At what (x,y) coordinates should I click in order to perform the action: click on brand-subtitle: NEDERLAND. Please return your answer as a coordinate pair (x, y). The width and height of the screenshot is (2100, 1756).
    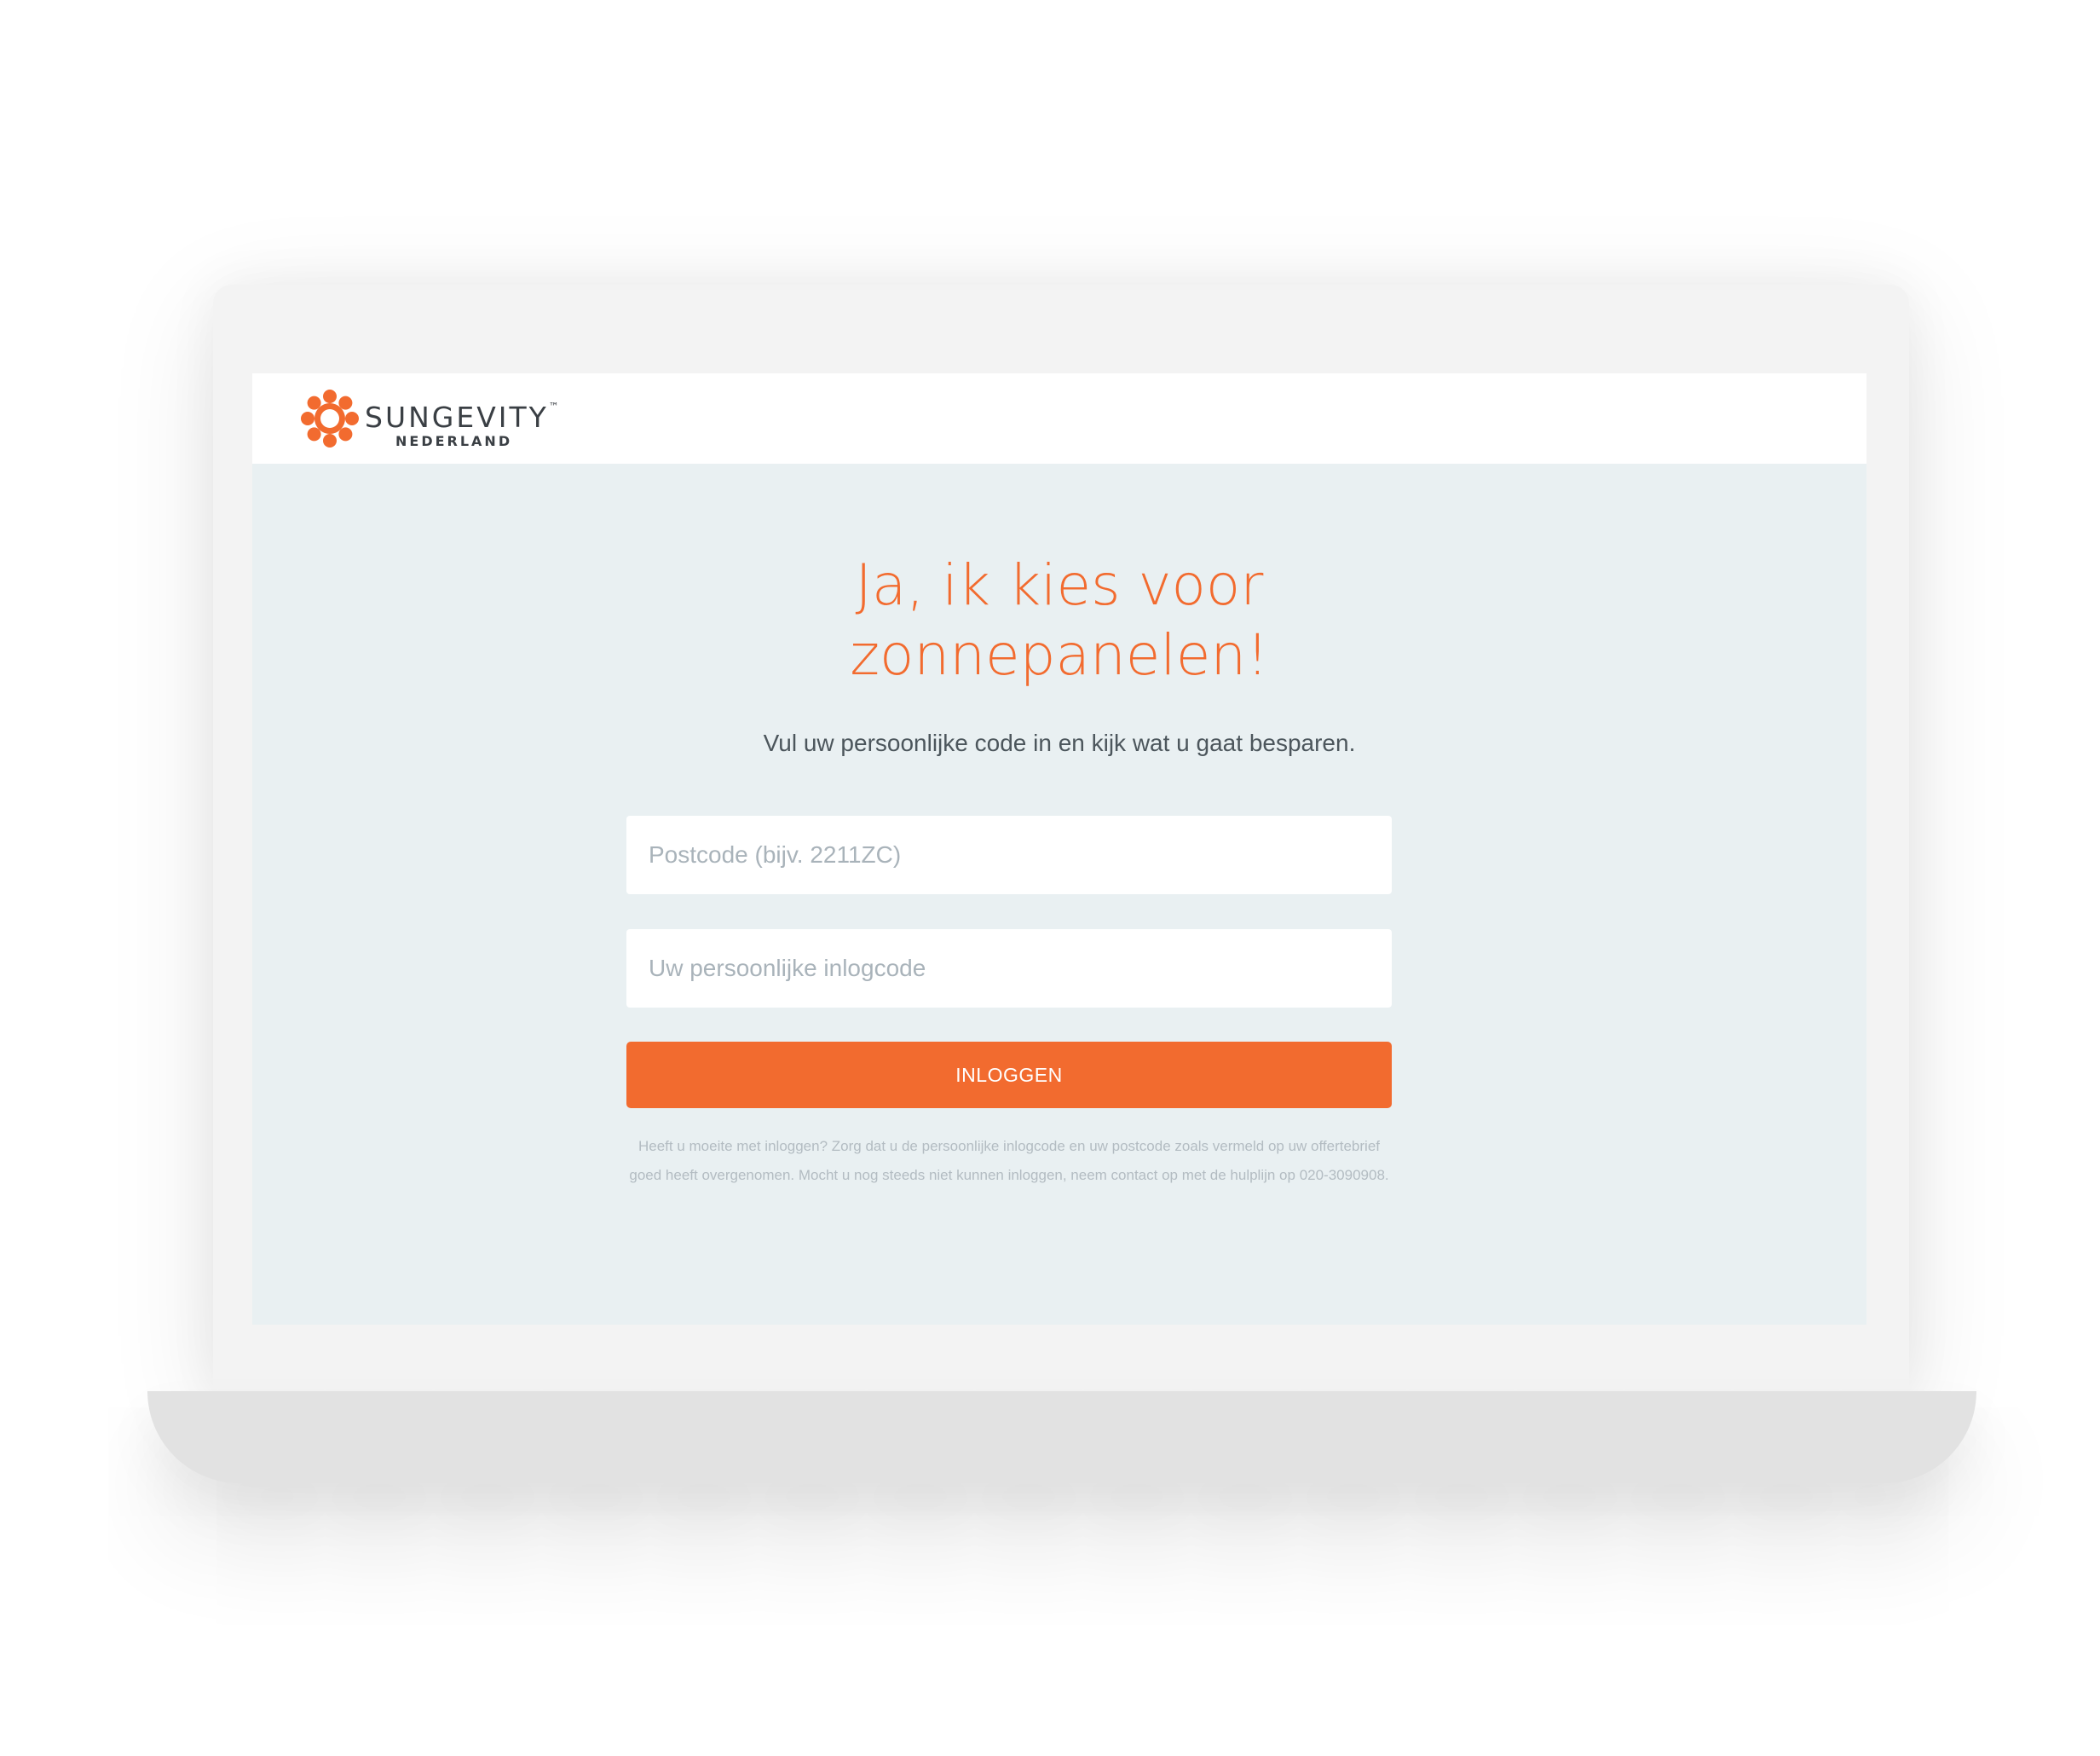
    Looking at the image, I should click on (454, 441).